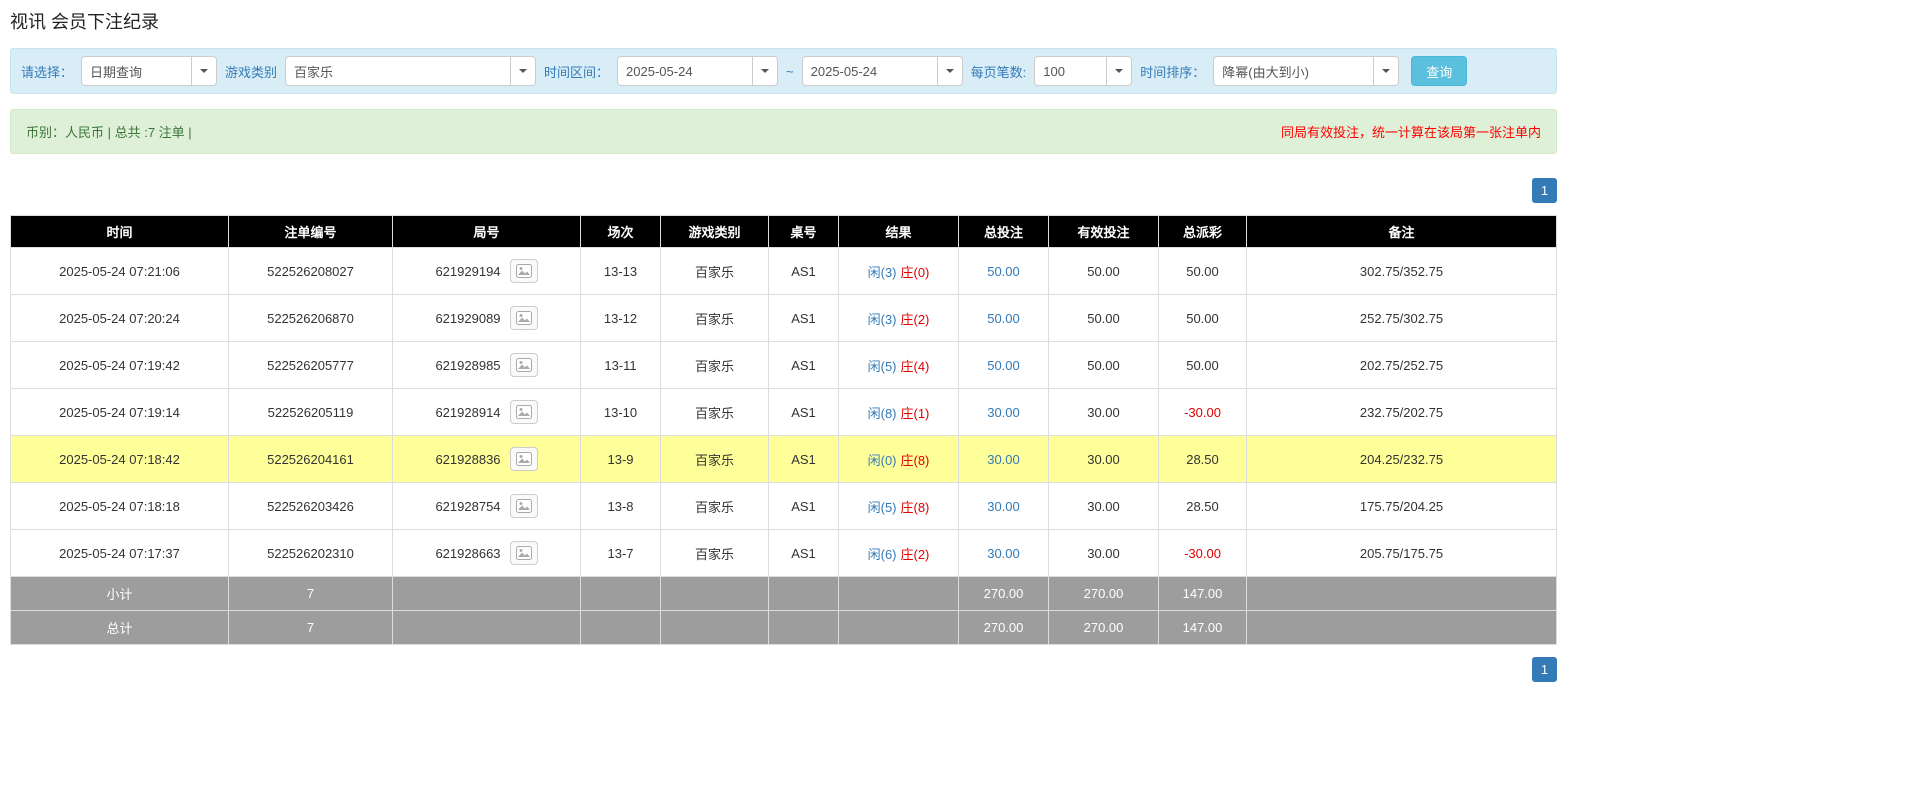 The image size is (1919, 799). What do you see at coordinates (109, 132) in the screenshot?
I see `currency-summary-text: 币别：人民币 | 总共 :7 注单 |` at bounding box center [109, 132].